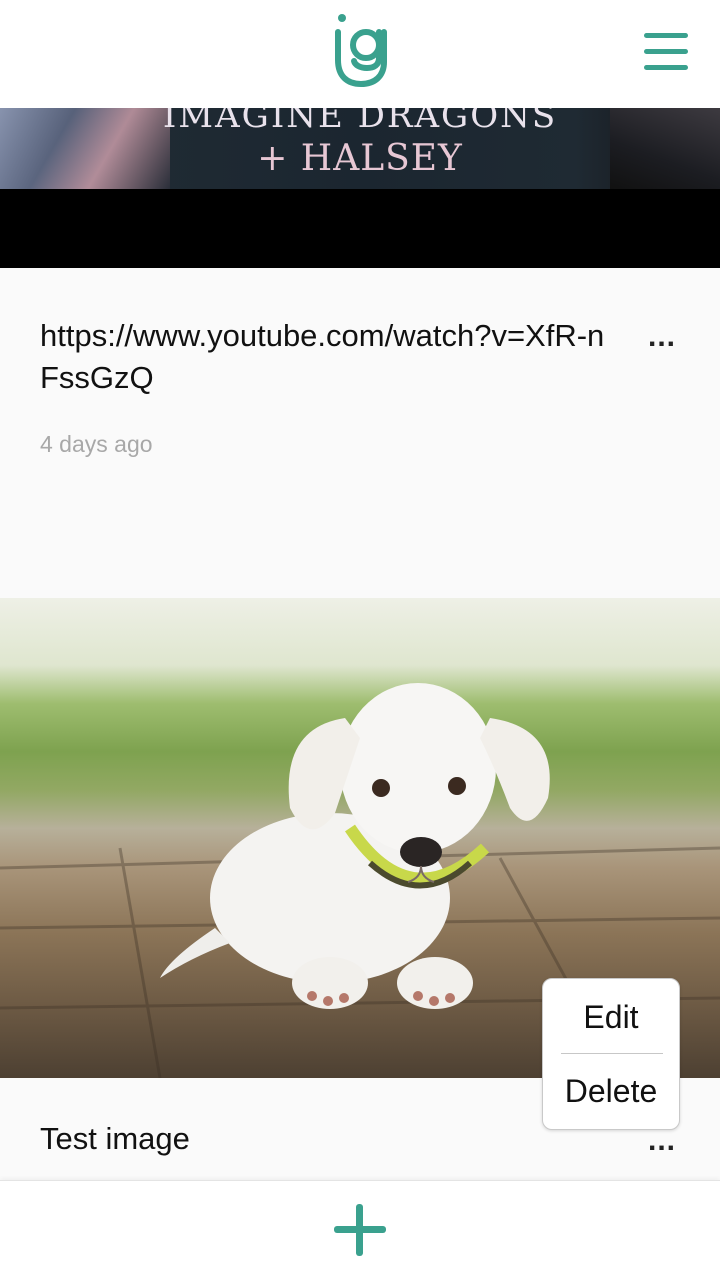 This screenshot has height=1280, width=720. I want to click on delete-menu-item: Delete, so click(611, 1091).